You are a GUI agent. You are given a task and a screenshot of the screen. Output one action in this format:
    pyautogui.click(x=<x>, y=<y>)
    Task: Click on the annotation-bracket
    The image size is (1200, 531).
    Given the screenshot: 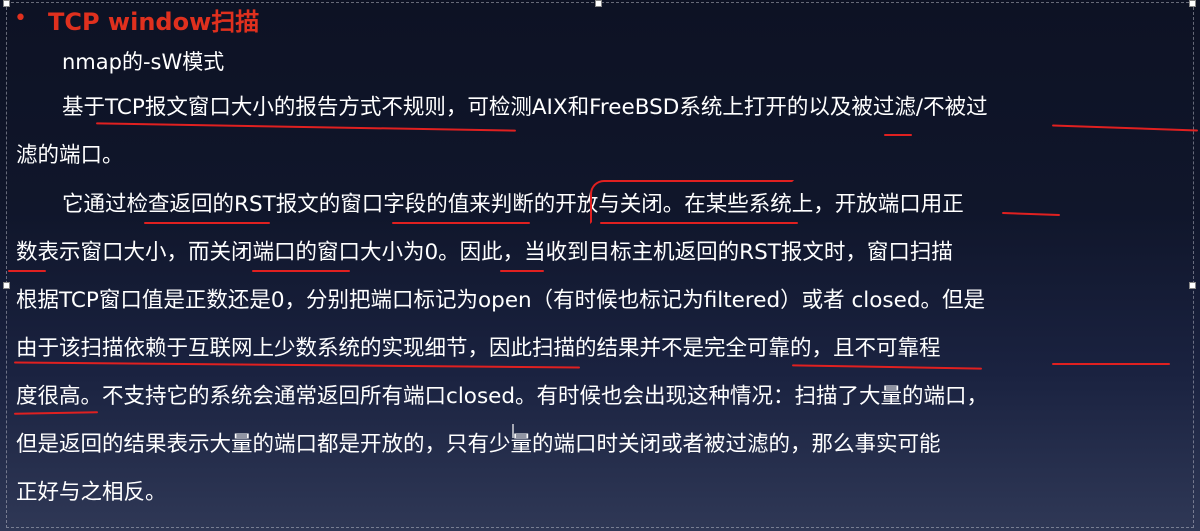 What is the action you would take?
    pyautogui.click(x=692, y=202)
    